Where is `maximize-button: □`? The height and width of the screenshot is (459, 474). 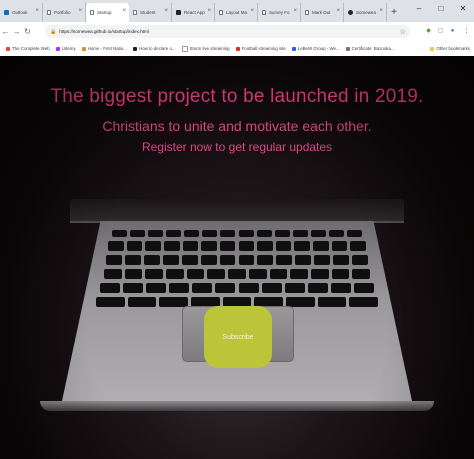
maximize-button: □ is located at coordinates (441, 10).